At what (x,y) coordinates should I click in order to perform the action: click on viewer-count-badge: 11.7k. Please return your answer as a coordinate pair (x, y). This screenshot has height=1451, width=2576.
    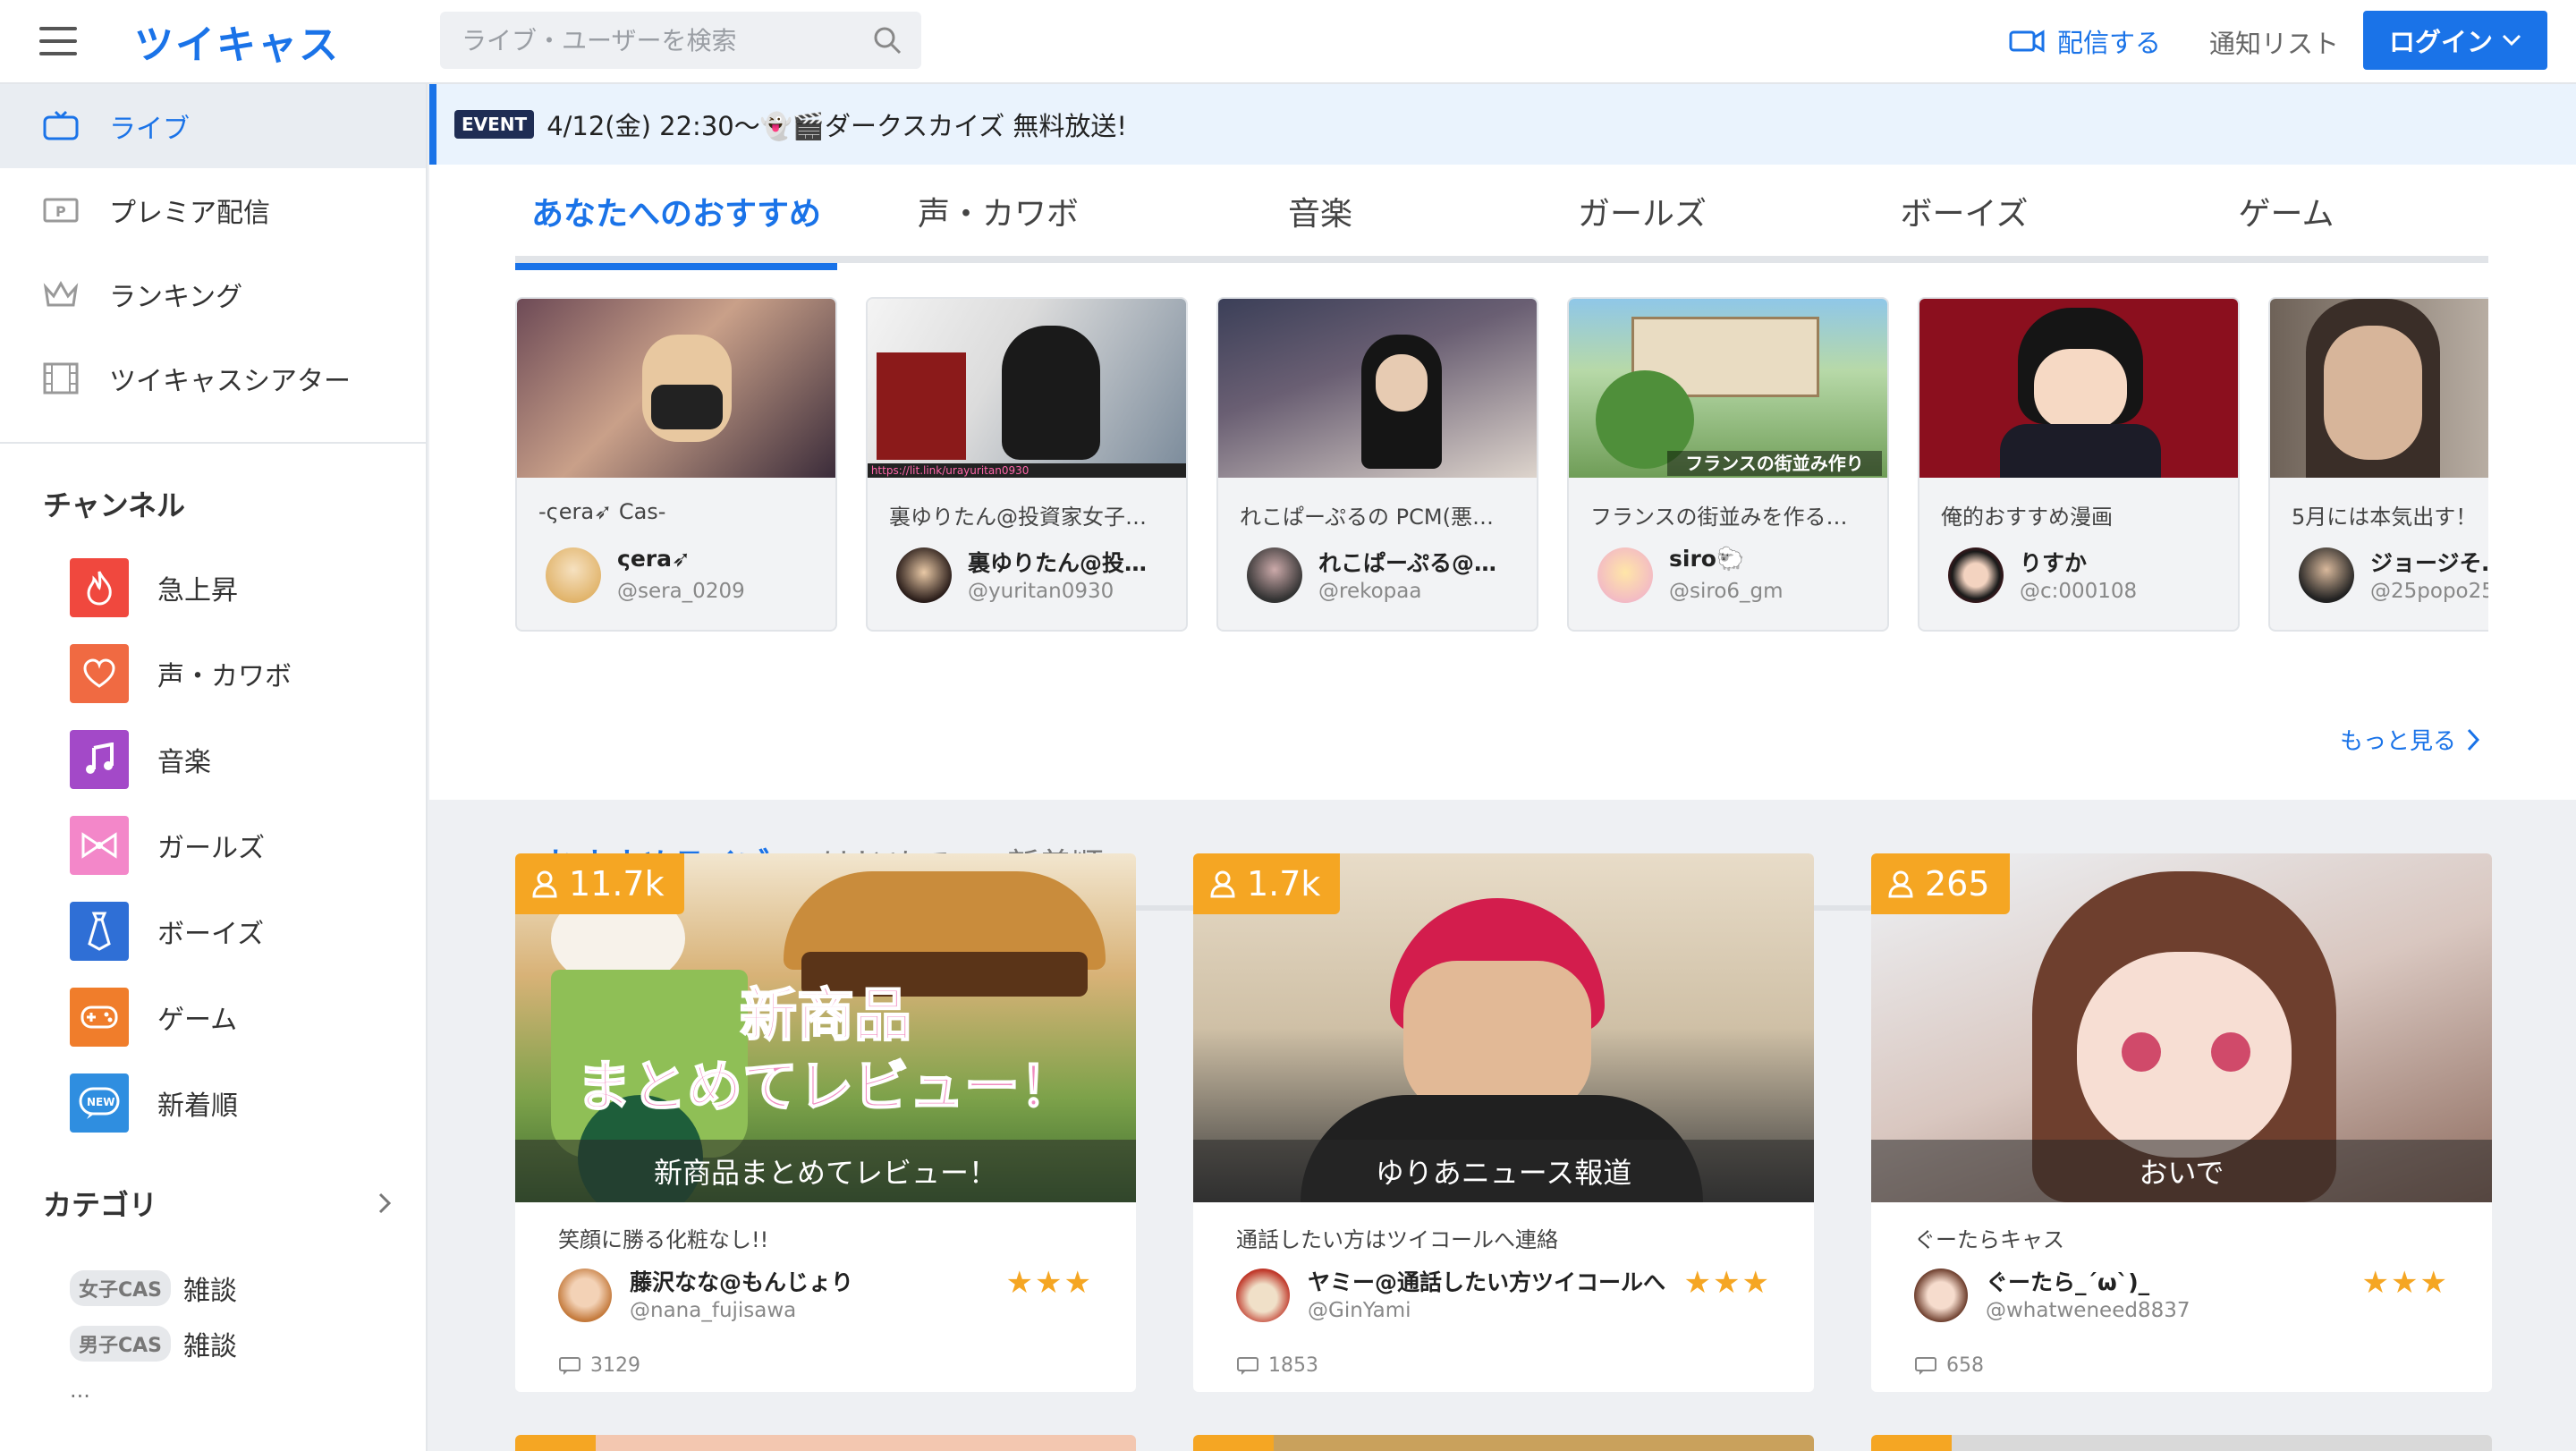
    Looking at the image, I should click on (599, 883).